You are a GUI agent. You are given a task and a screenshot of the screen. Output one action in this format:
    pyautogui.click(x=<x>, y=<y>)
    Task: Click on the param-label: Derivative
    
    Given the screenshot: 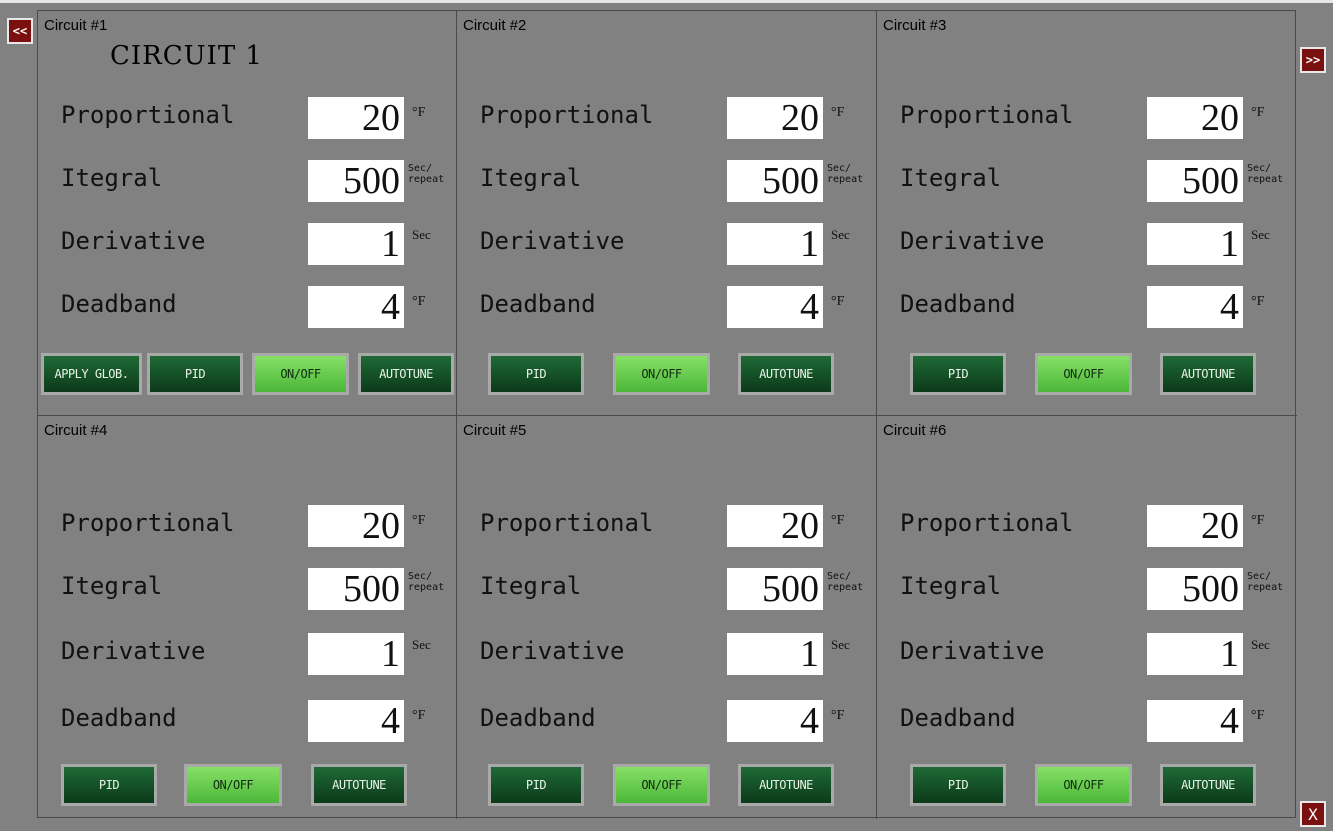 What is the action you would take?
    pyautogui.click(x=552, y=241)
    